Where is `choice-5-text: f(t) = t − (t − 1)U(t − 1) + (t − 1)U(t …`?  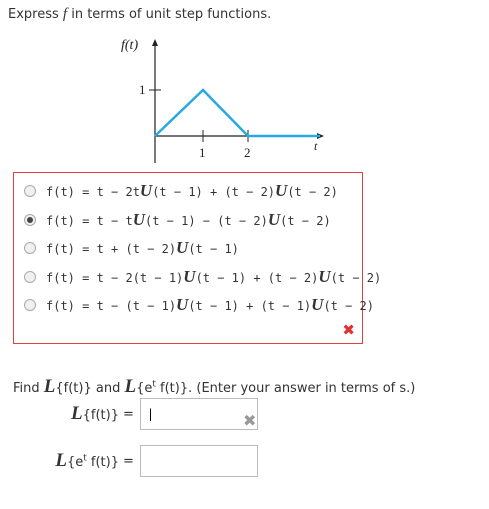
choice-5-text: f(t) = t − (t − 1)U(t − 1) + (t − 1)U(t … is located at coordinates (210, 304).